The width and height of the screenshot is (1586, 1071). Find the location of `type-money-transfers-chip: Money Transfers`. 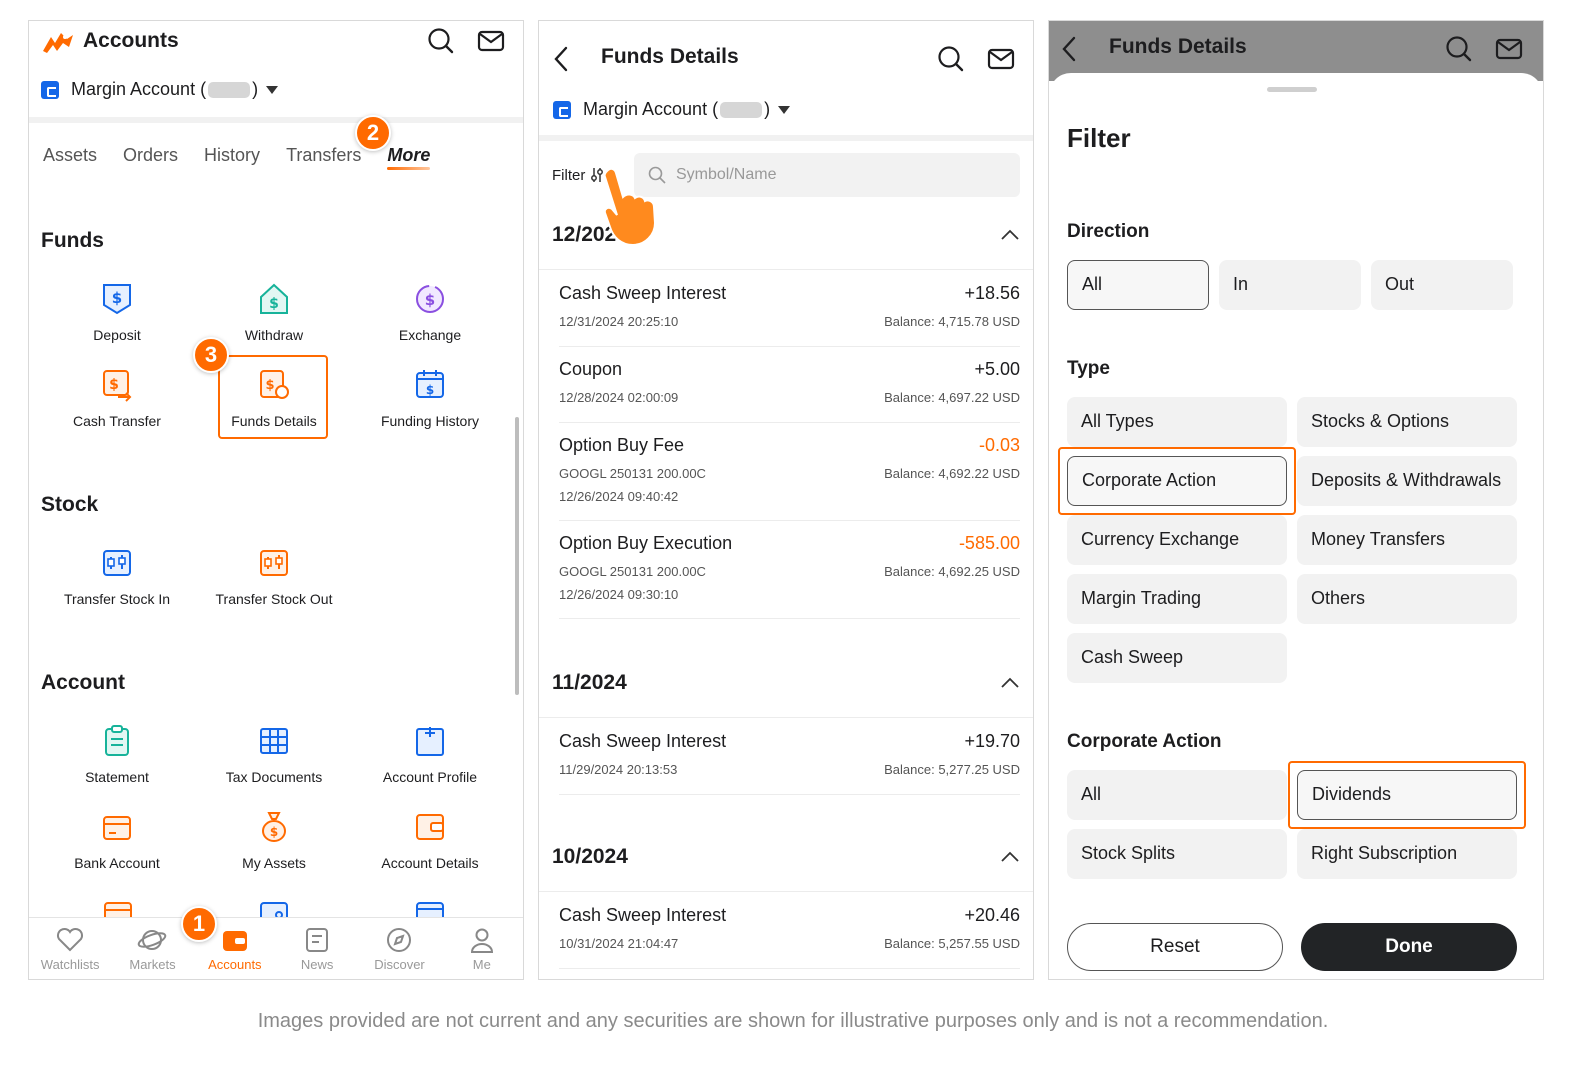

type-money-transfers-chip: Money Transfers is located at coordinates (1407, 540).